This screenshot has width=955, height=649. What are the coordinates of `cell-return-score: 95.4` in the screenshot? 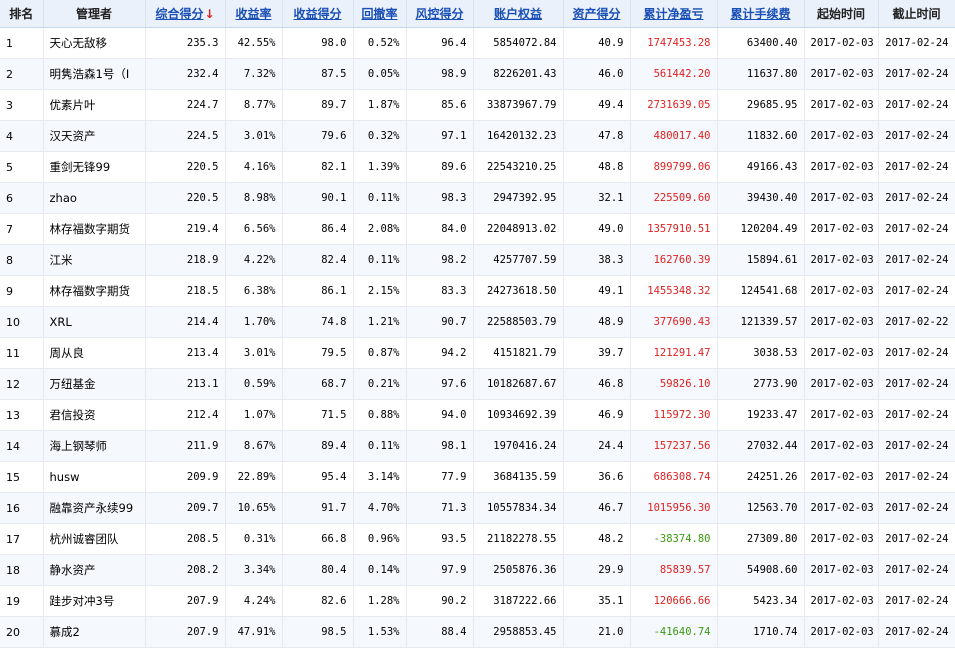 It's located at (318, 477).